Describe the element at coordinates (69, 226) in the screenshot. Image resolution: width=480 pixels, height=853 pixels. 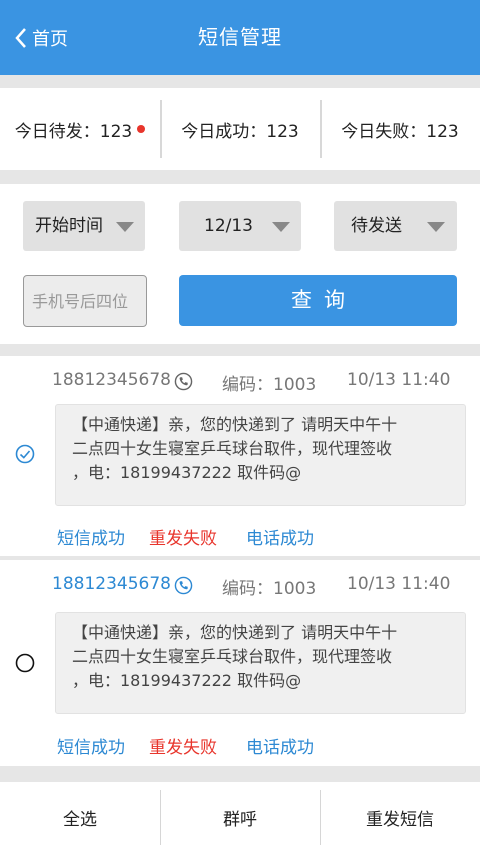
I see `start-time-label: 开始时间` at that location.